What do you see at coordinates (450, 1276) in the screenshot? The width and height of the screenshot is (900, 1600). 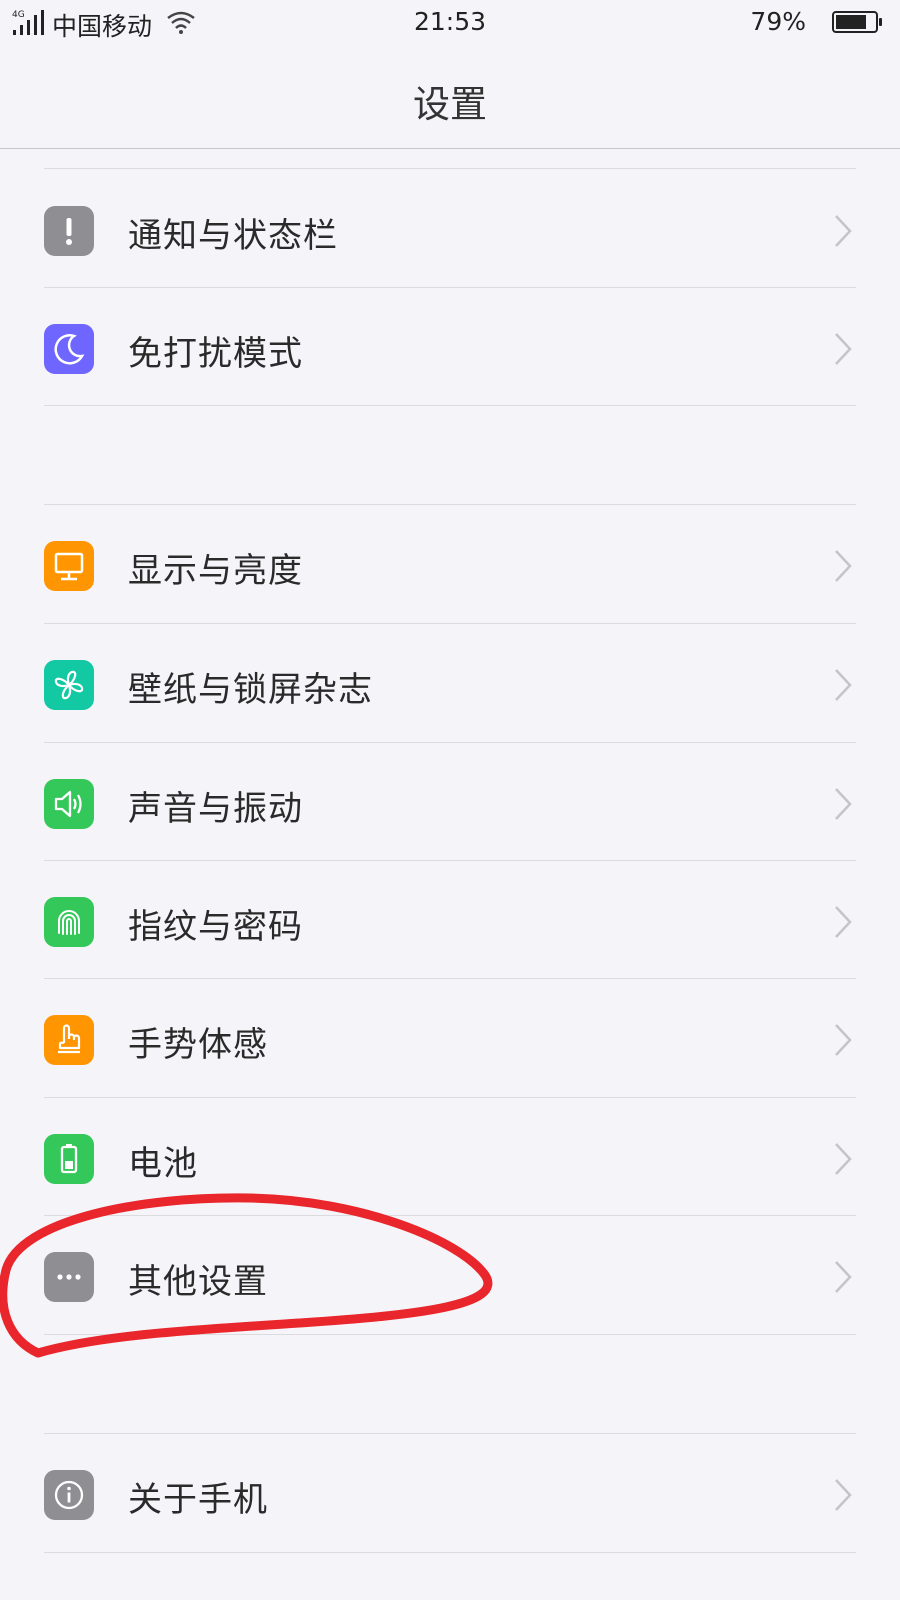 I see `settings-row-other-settings: 其他设置` at bounding box center [450, 1276].